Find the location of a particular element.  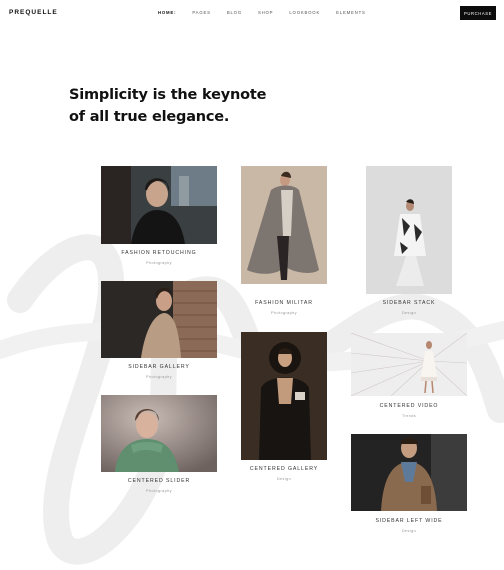

menu-item-pages: PAGES is located at coordinates (201, 12).